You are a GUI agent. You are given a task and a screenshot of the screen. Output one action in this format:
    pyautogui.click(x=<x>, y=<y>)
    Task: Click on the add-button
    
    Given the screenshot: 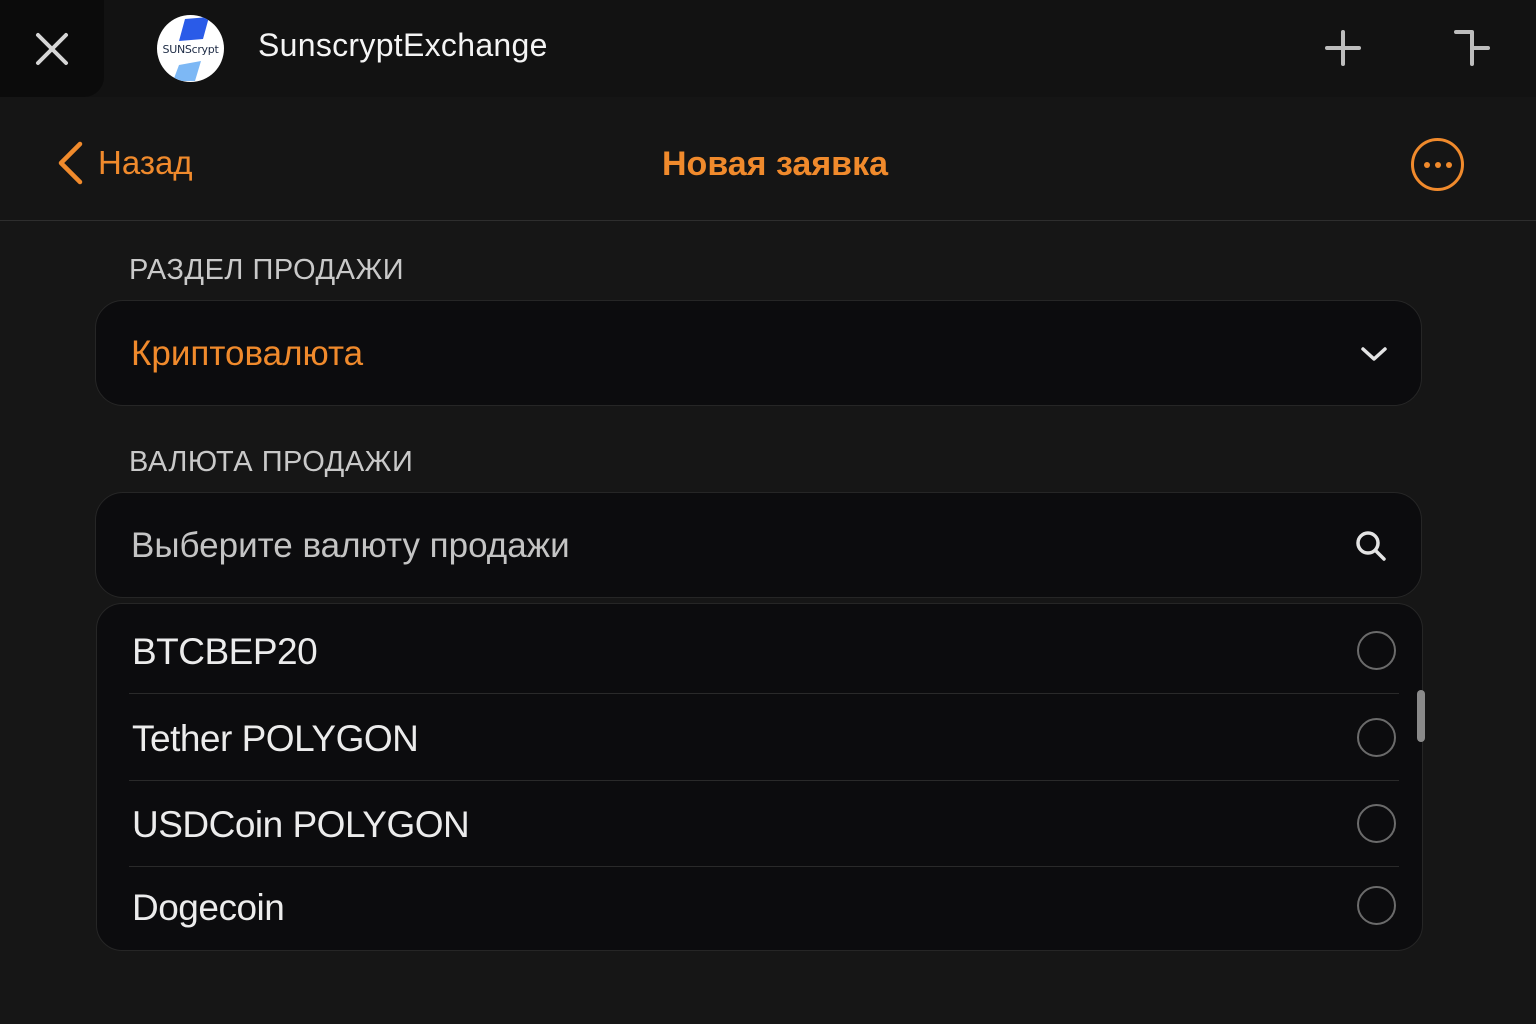 What is the action you would take?
    pyautogui.click(x=1343, y=48)
    